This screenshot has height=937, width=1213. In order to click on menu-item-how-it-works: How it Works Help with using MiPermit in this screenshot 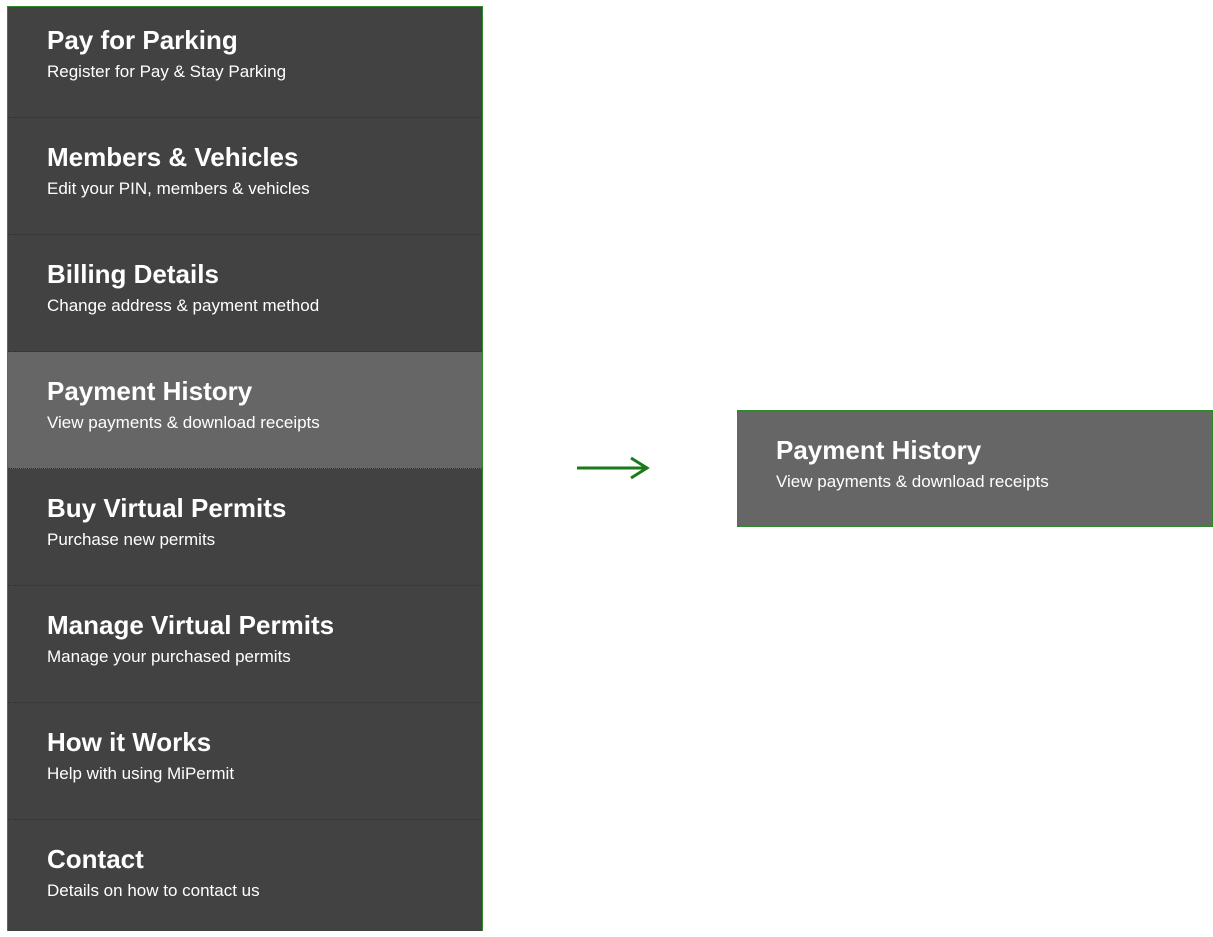, I will do `click(245, 761)`.